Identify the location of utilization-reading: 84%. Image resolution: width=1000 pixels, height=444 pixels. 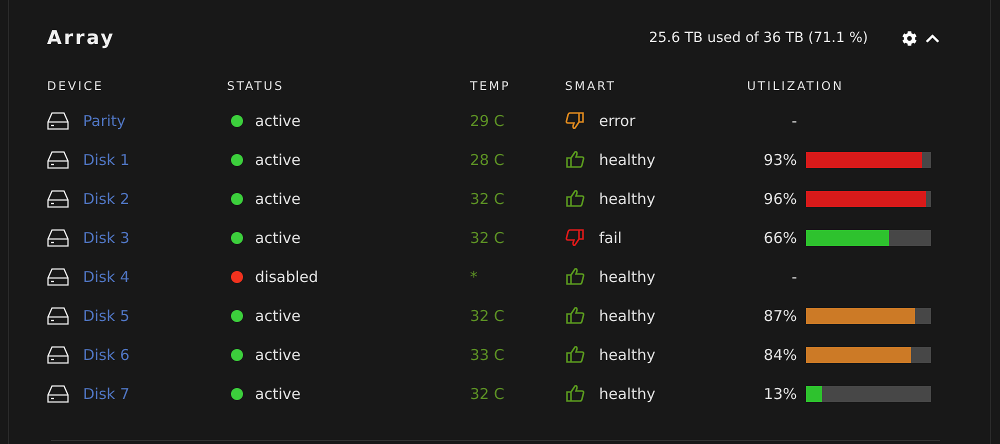
(779, 355).